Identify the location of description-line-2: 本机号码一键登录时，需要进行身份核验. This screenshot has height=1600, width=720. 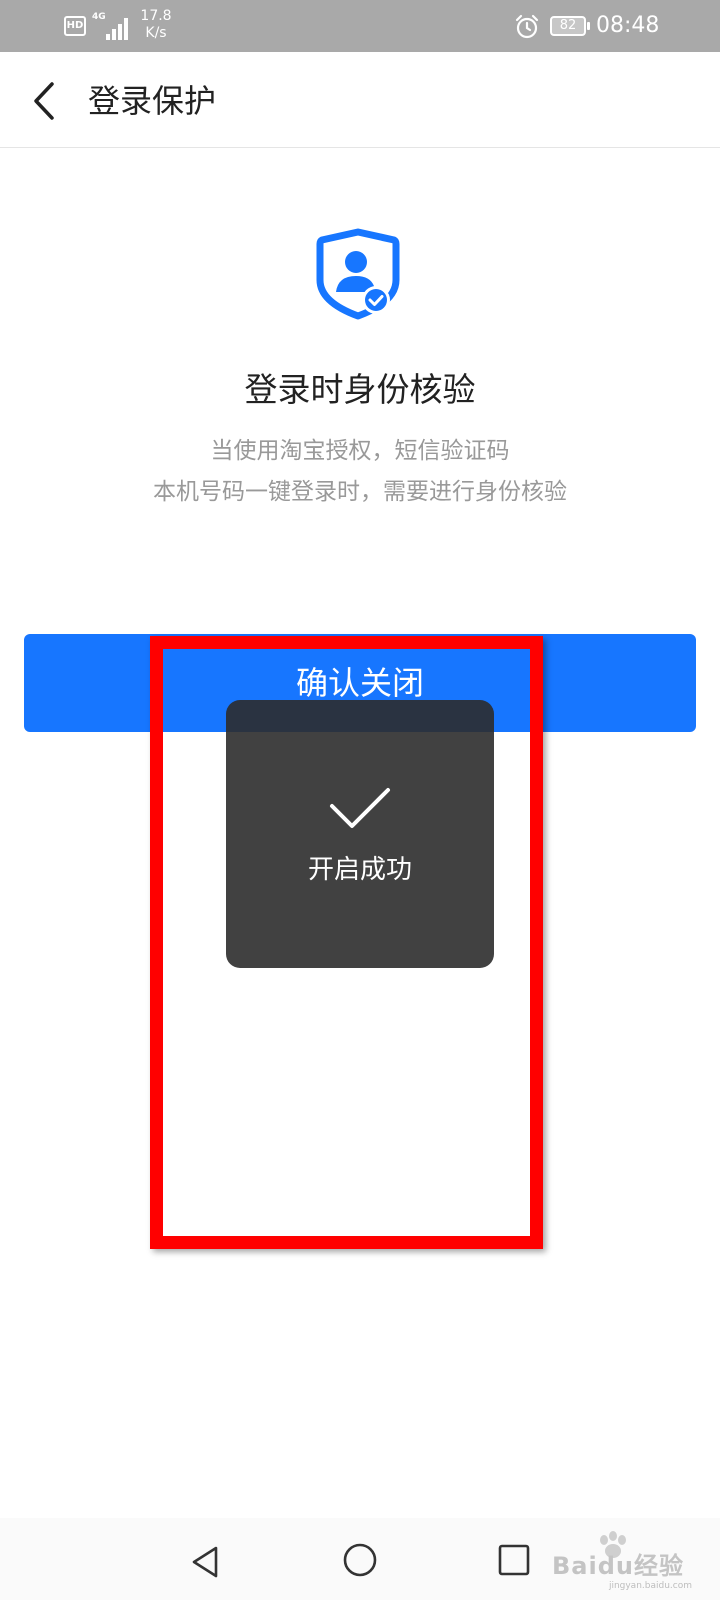
(360, 492).